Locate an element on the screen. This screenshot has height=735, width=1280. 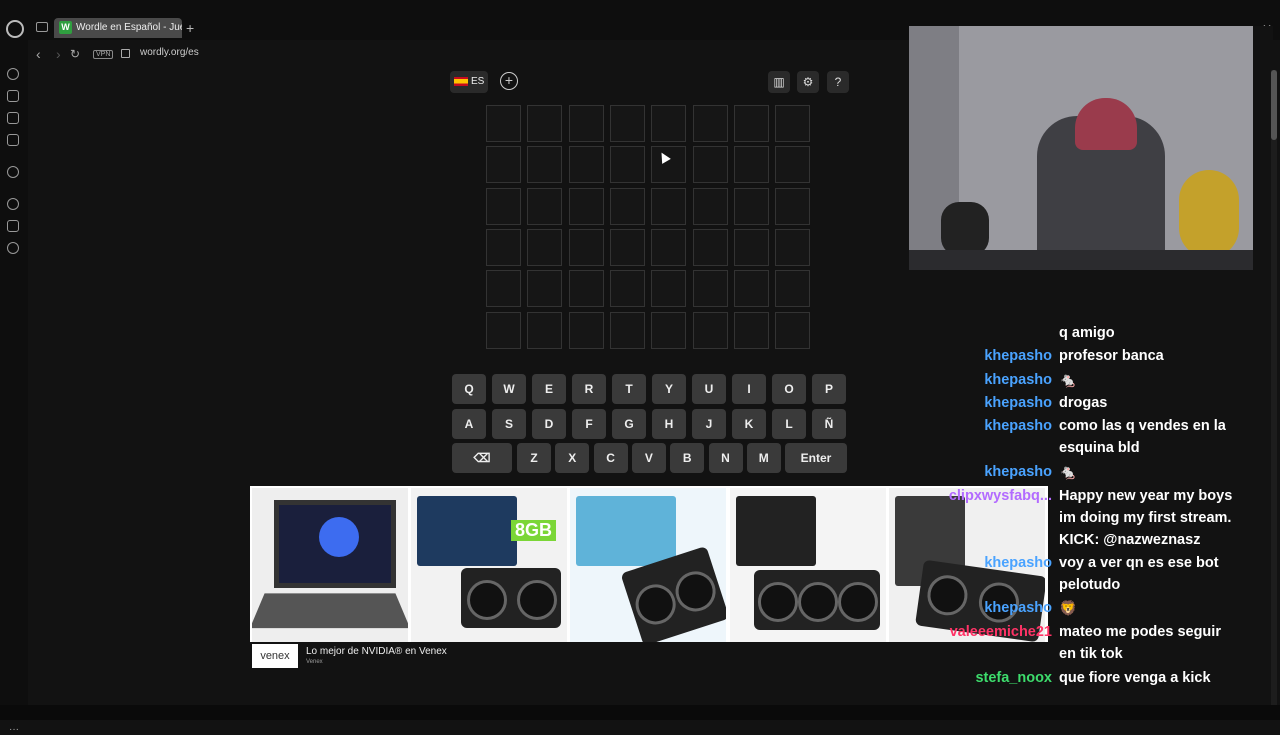
product-gpu-galax: 8GB is located at coordinates (489, 565).